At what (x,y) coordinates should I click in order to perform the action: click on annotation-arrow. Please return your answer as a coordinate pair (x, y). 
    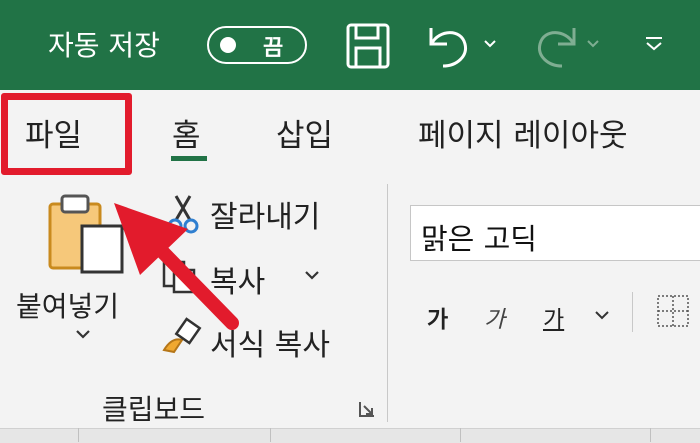
    Looking at the image, I should click on (176, 266).